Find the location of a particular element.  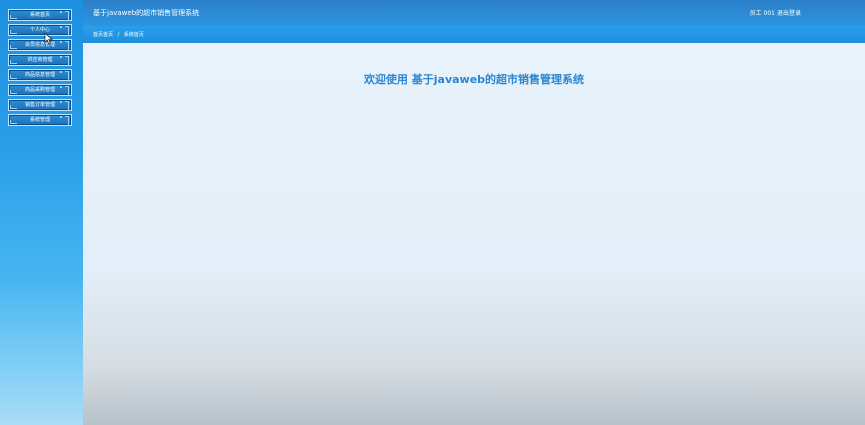

breadcrumb-home: 首页首页 is located at coordinates (103, 35).